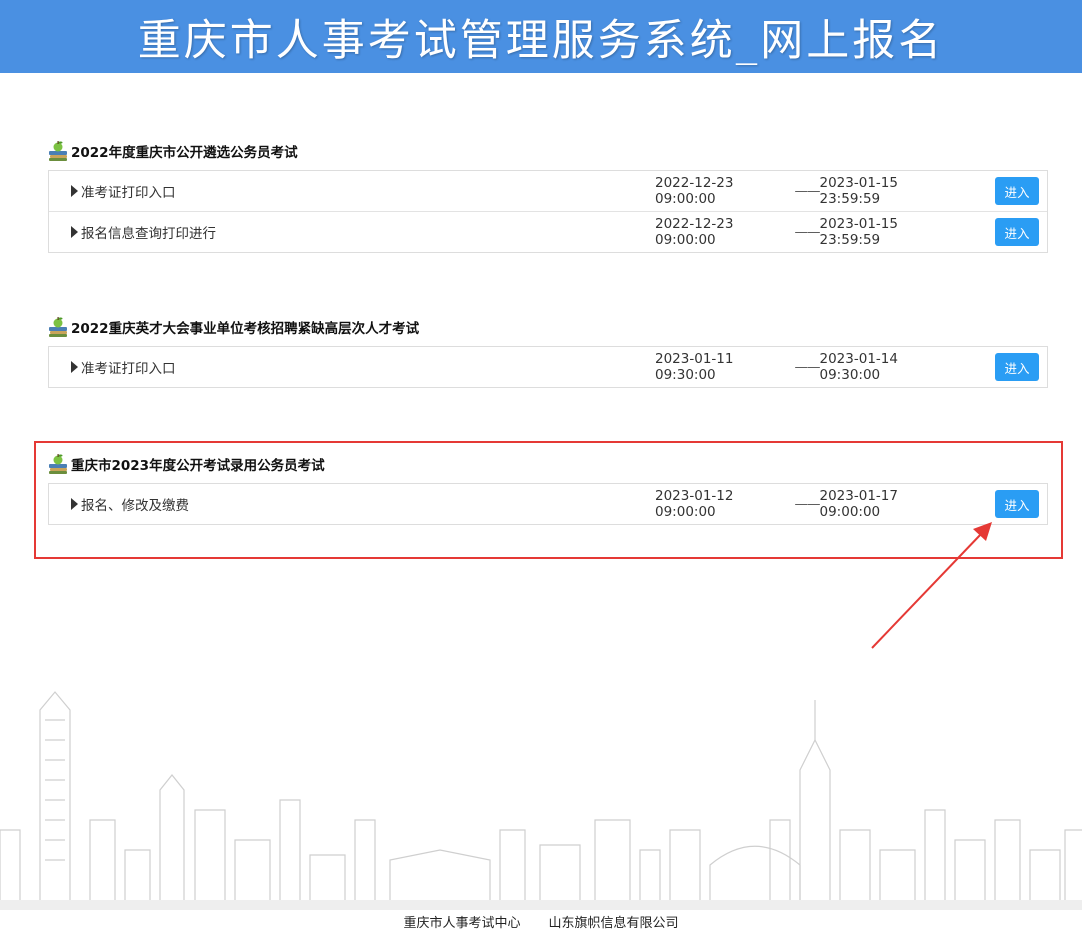 This screenshot has height=933, width=1082. What do you see at coordinates (548, 500) in the screenshot?
I see `highlight-box` at bounding box center [548, 500].